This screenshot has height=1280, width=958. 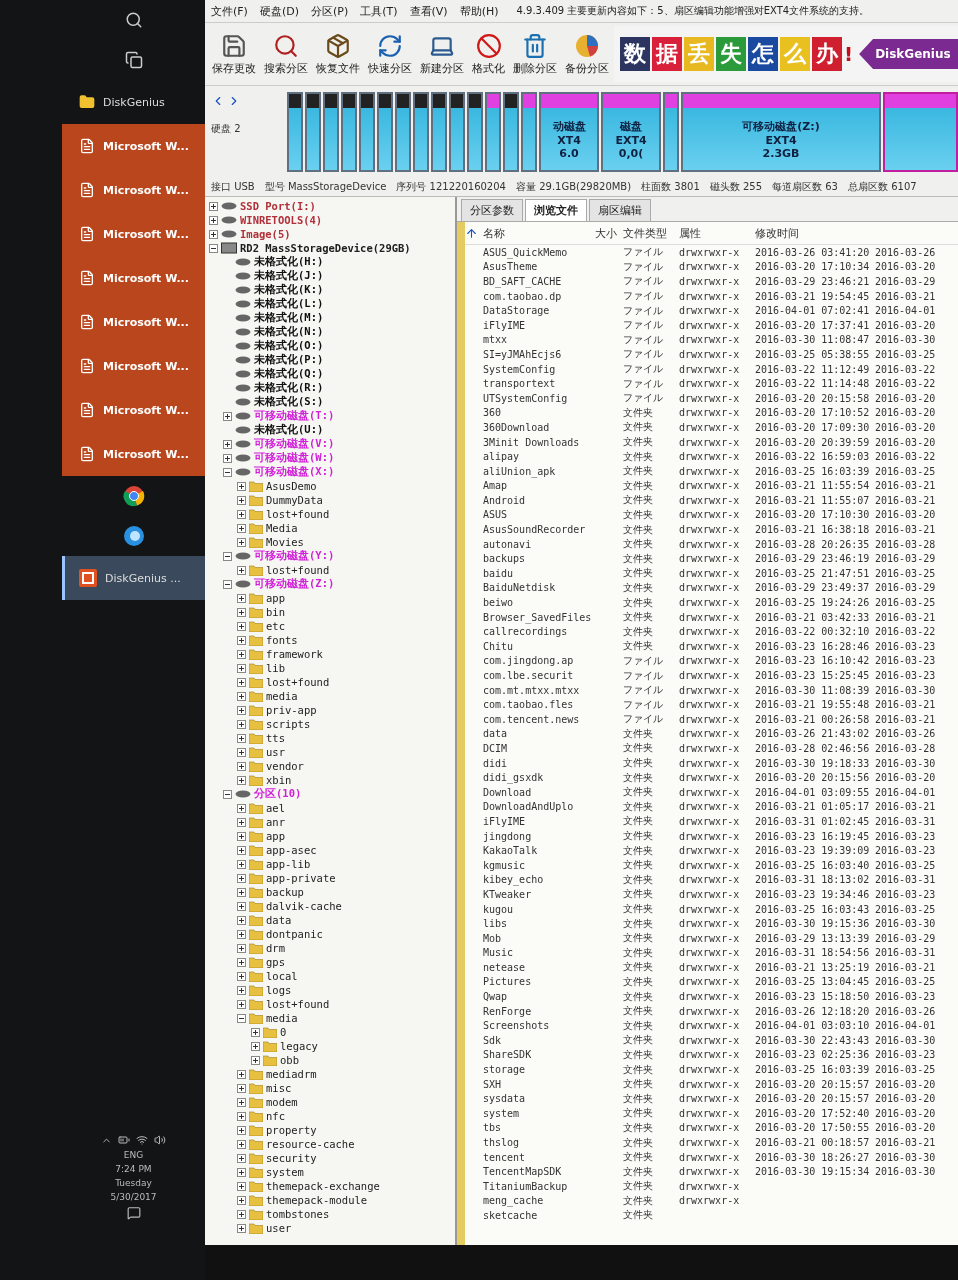 What do you see at coordinates (265, 234) in the screenshot?
I see `tree-item: Image(5)` at bounding box center [265, 234].